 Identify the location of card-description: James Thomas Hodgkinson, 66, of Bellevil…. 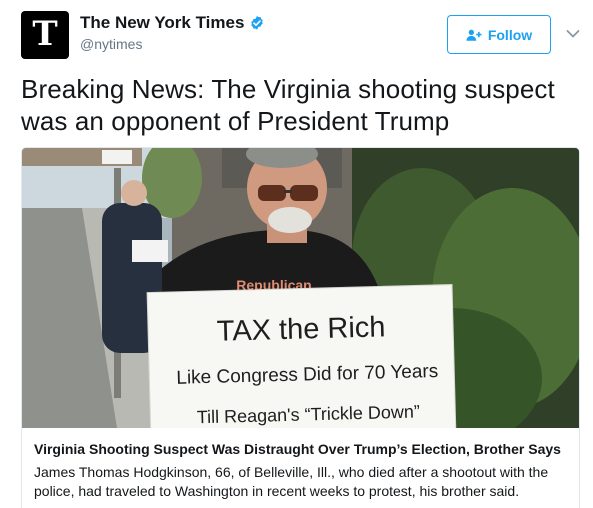
(291, 481).